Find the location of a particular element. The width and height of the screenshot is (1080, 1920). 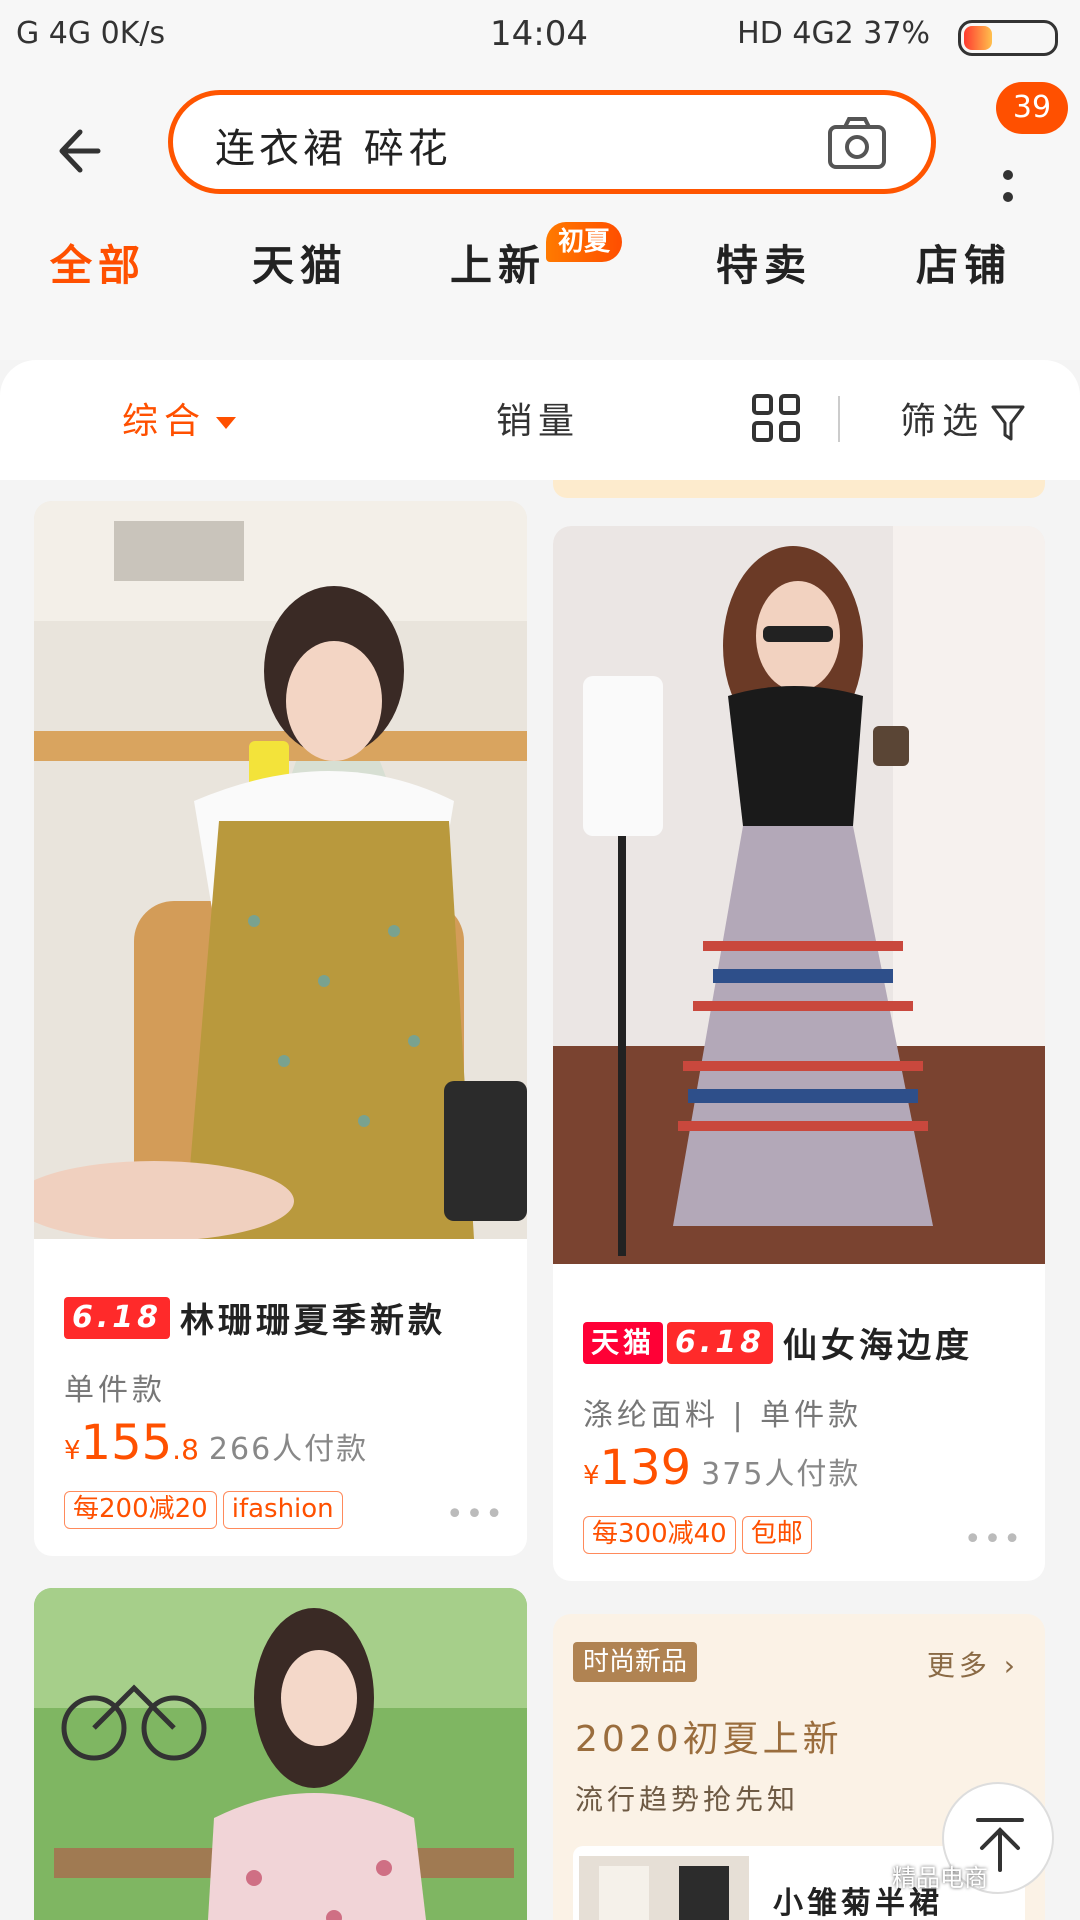

filter-button: 筛选 is located at coordinates (963, 418).